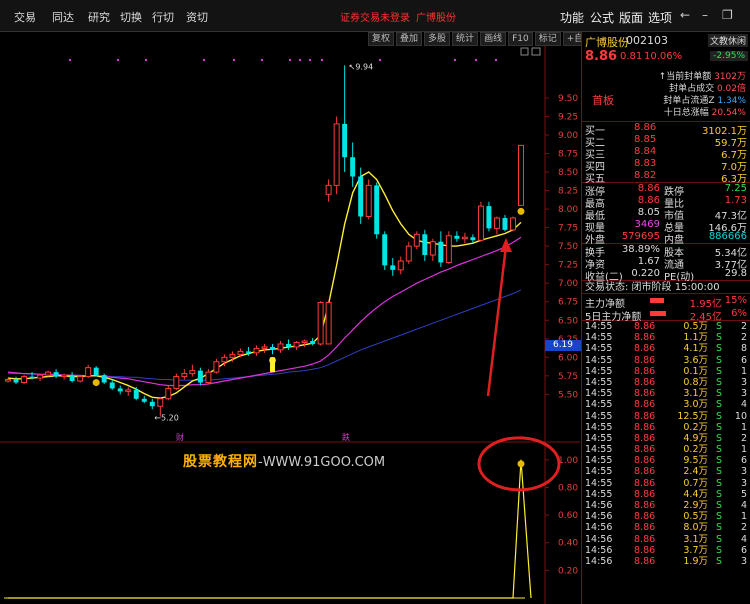 Image resolution: width=750 pixels, height=604 pixels. I want to click on tick-count: 6, so click(743, 461).